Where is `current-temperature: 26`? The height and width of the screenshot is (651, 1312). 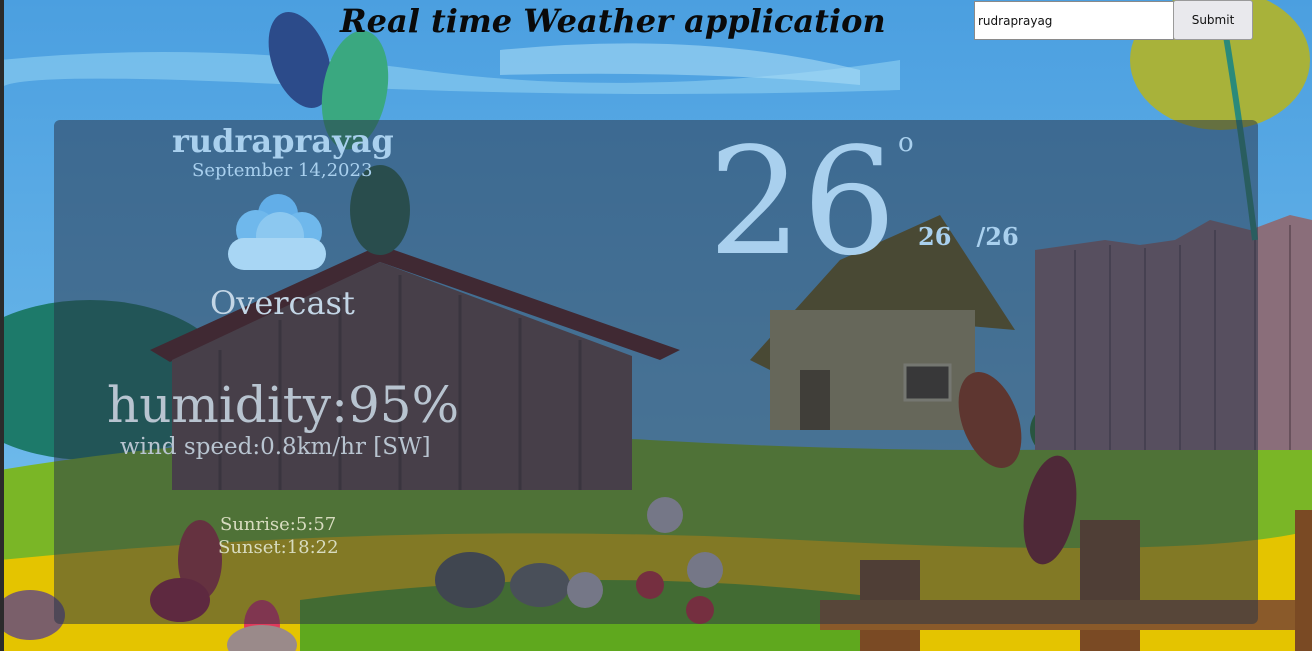 current-temperature: 26 is located at coordinates (802, 202).